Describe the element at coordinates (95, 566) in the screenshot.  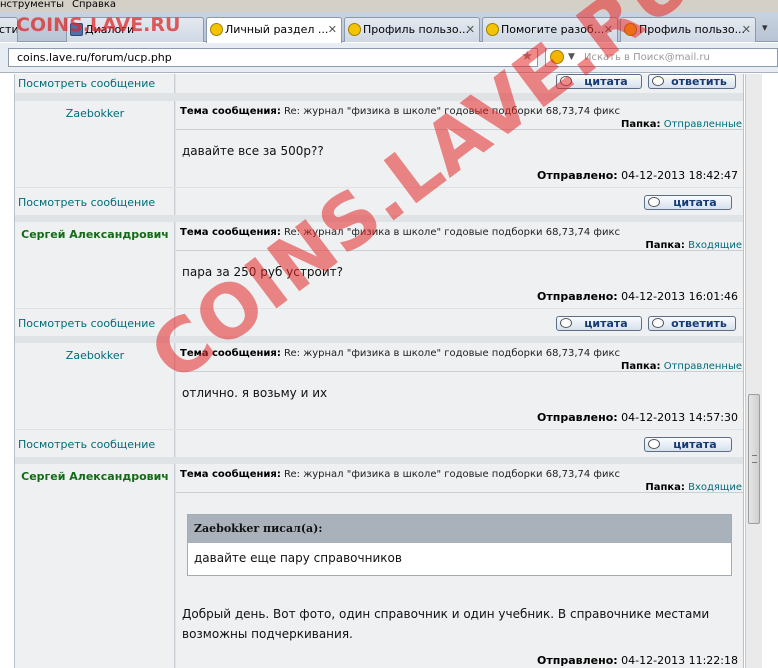
I see `author-cell` at that location.